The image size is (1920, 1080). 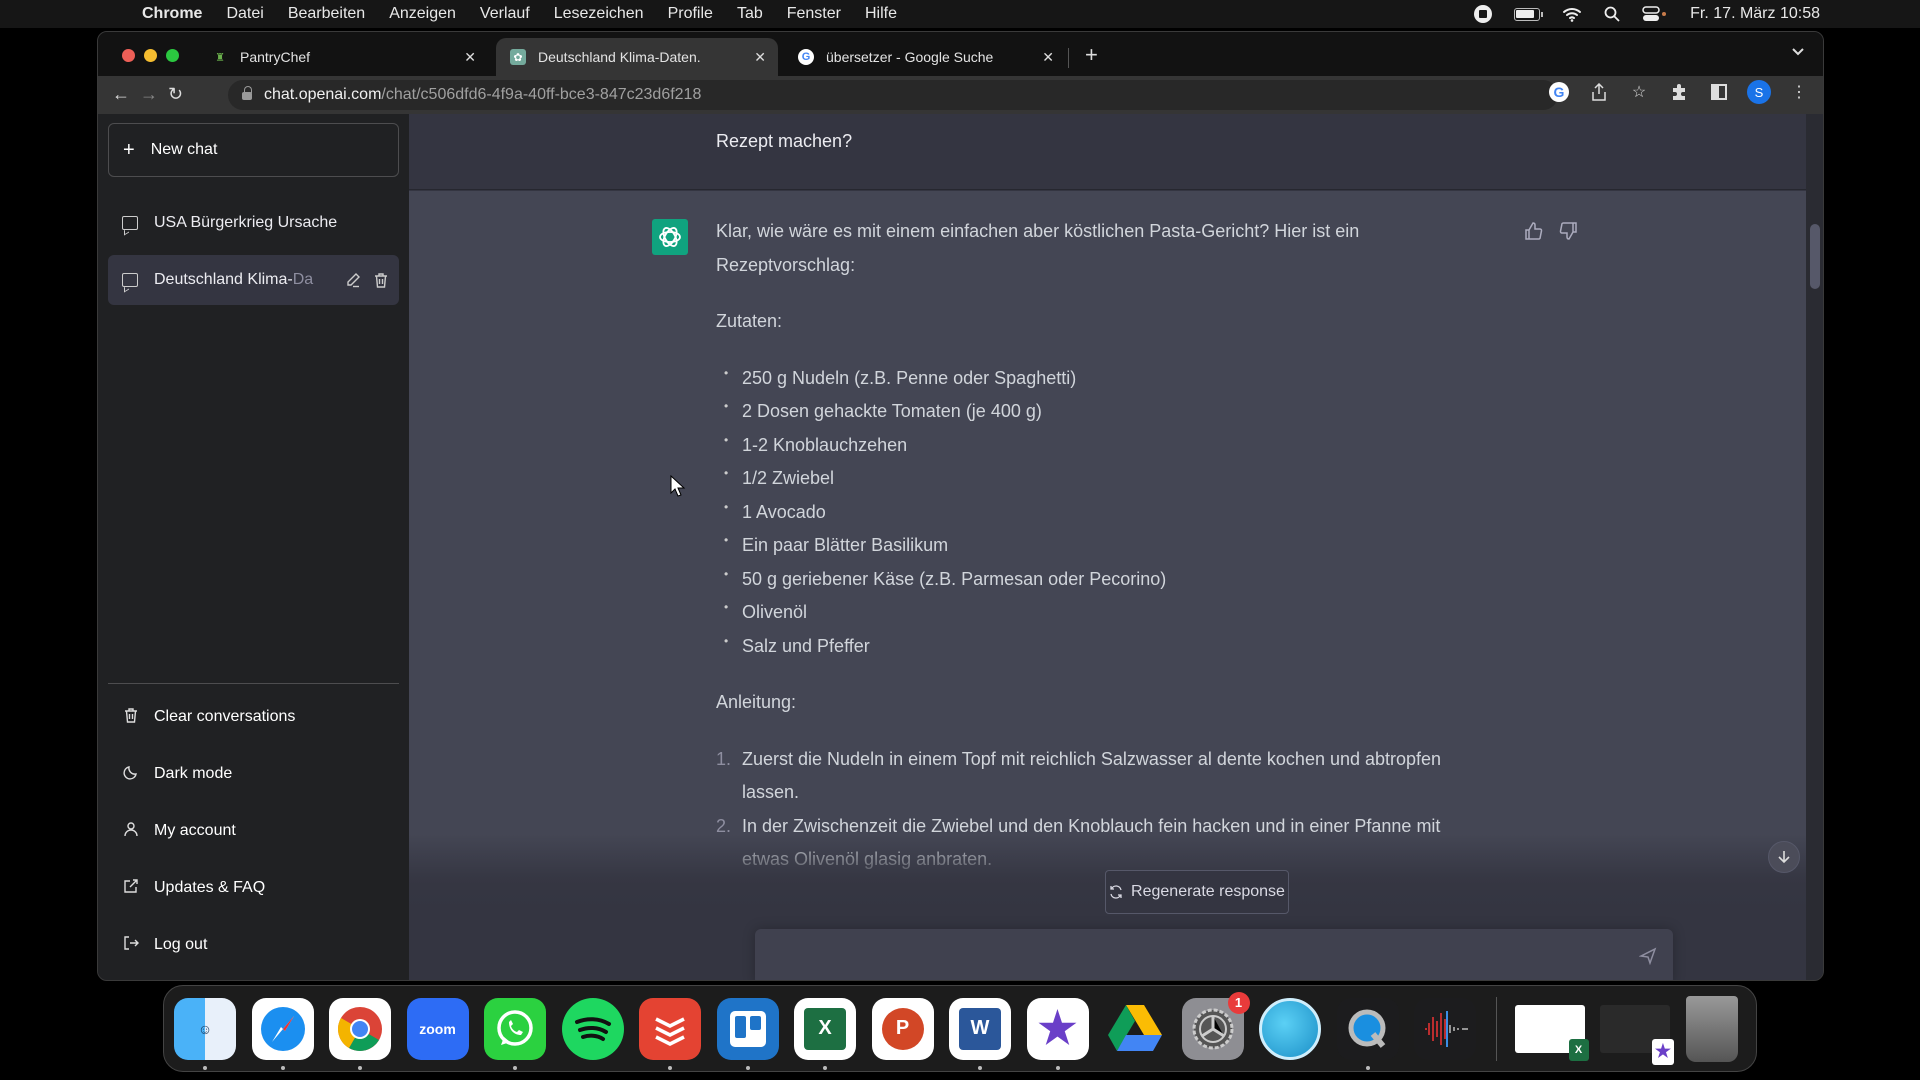 I want to click on wifi-icon, so click(x=1572, y=14).